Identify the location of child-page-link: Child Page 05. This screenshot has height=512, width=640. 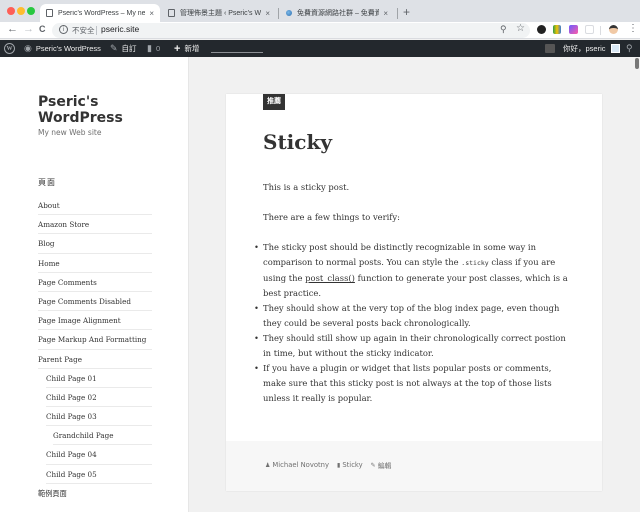
(99, 474).